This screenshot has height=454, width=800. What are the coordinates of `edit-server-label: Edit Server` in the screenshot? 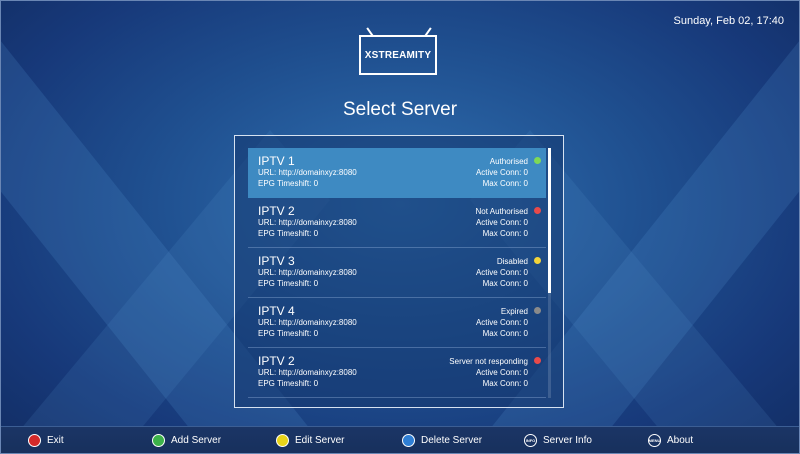 It's located at (320, 440).